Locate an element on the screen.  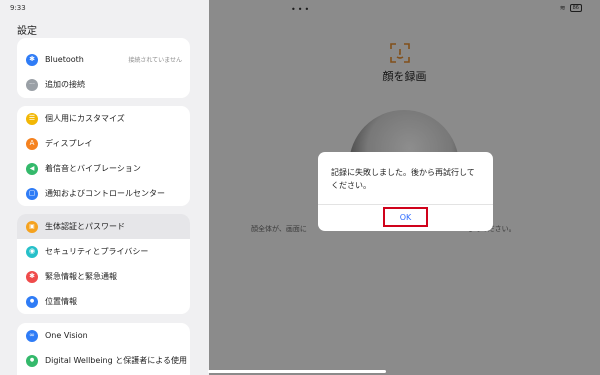
settings-item-display: A ディスプレイ is located at coordinates (103, 143).